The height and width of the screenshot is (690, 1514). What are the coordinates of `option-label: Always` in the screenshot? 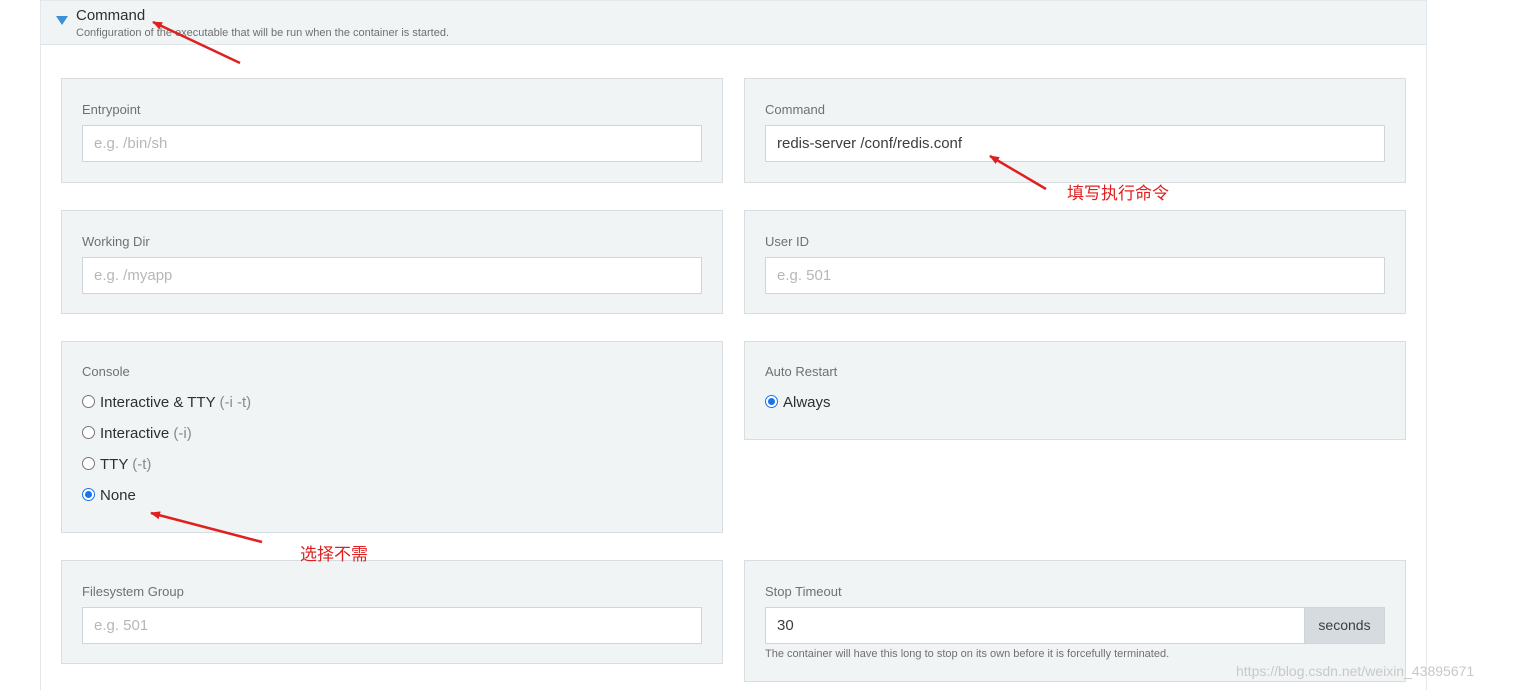 It's located at (807, 402).